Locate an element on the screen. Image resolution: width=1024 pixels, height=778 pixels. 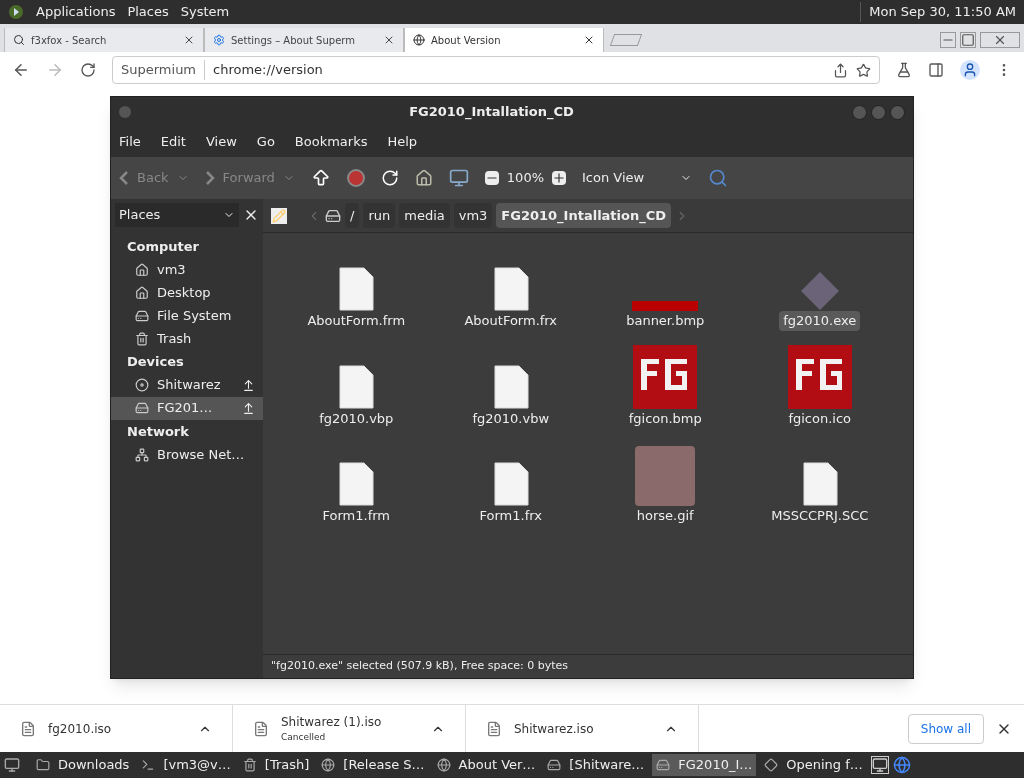
menu-item: Help is located at coordinates (402, 142).